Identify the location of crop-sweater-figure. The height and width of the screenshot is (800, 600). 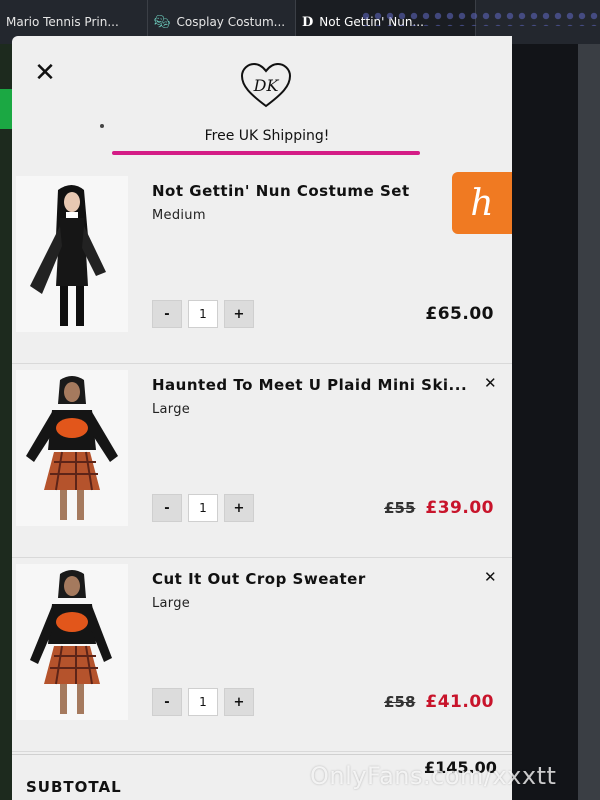
(72, 642).